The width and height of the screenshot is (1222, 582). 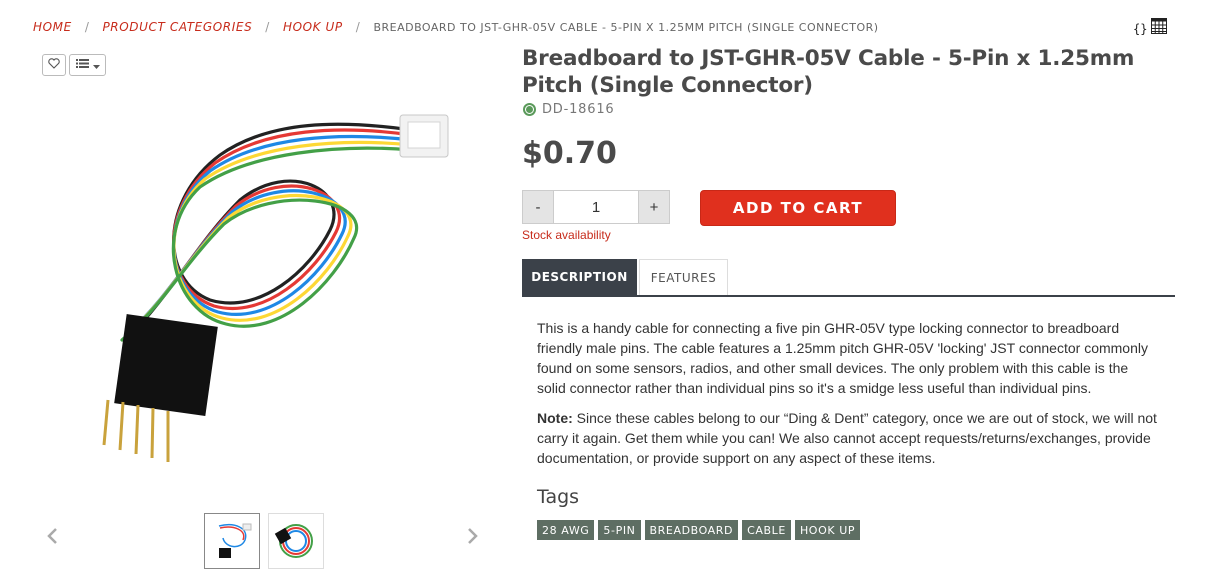 What do you see at coordinates (96, 65) in the screenshot?
I see `chevron-down-icon` at bounding box center [96, 65].